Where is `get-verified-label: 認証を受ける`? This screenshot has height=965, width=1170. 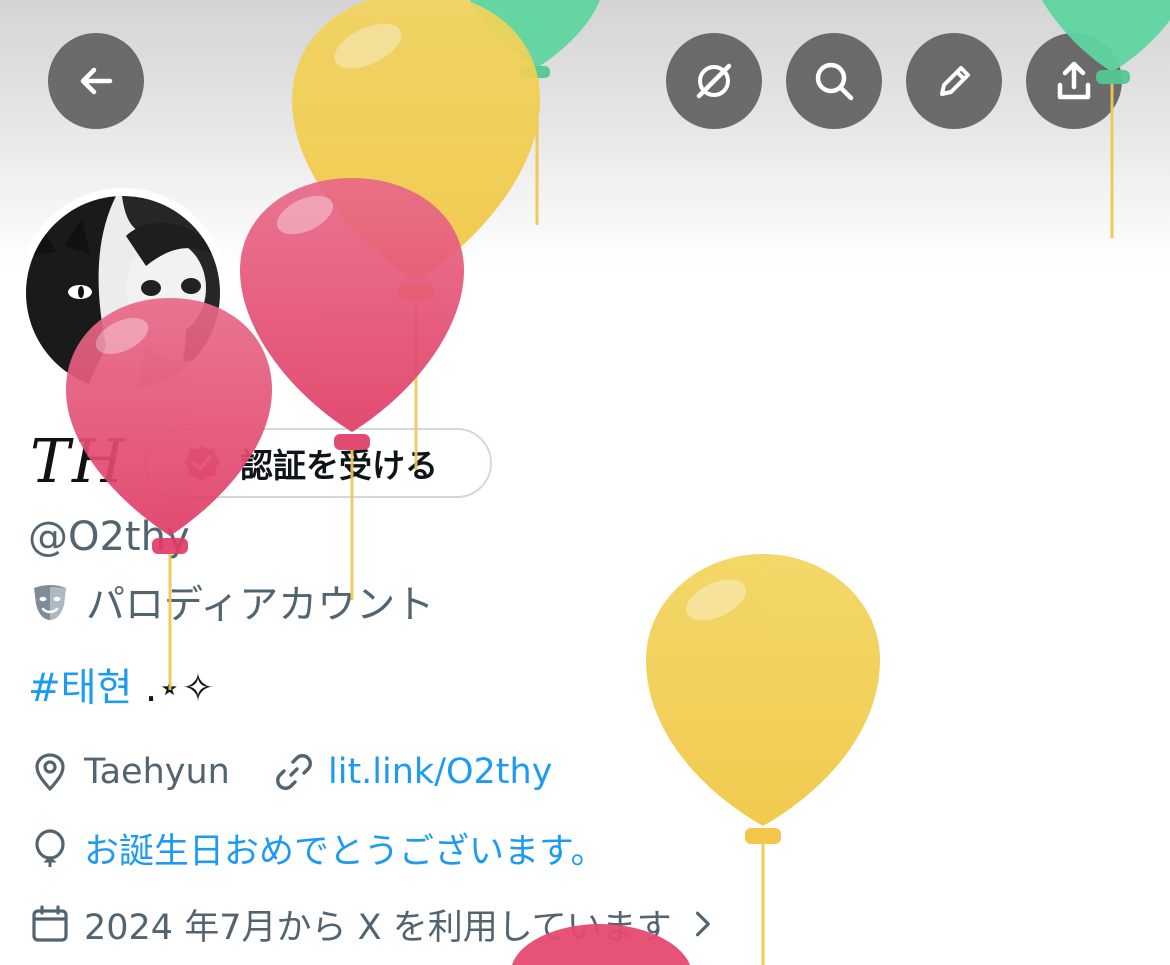 get-verified-label: 認証を受ける is located at coordinates (339, 465).